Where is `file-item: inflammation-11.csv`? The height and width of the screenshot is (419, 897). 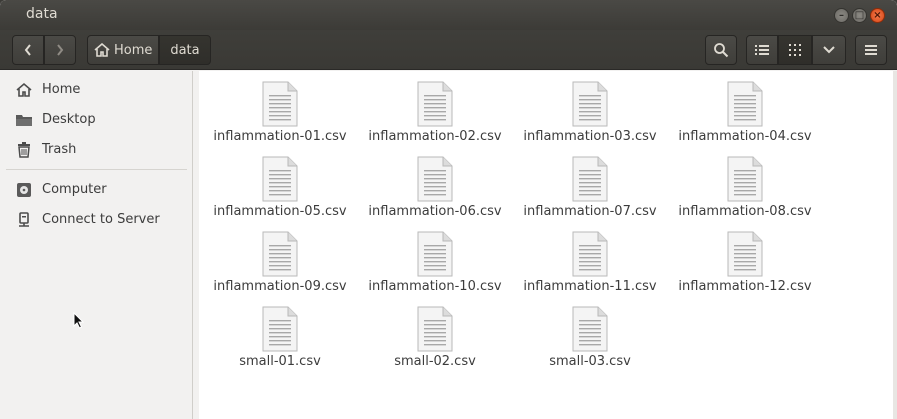 file-item: inflammation-11.csv is located at coordinates (590, 259).